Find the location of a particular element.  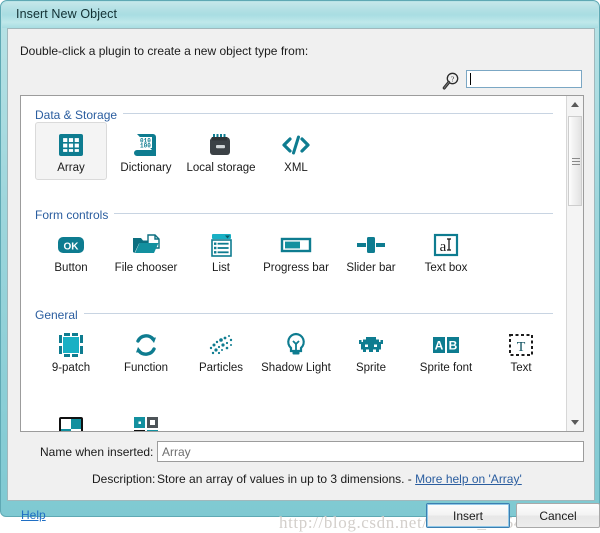

plugin-item-function: Function is located at coordinates (146, 351).